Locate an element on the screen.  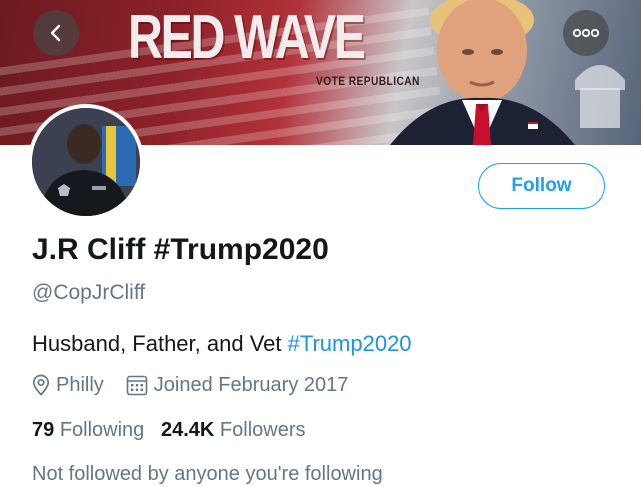
followed-by-text: Not followed by anyone you're following is located at coordinates (207, 474).